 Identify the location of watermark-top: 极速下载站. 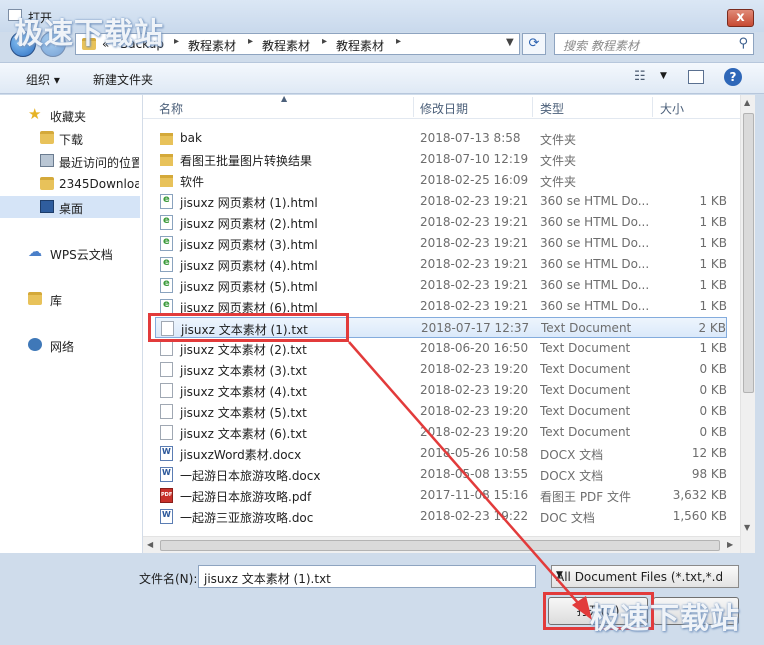
(89, 33).